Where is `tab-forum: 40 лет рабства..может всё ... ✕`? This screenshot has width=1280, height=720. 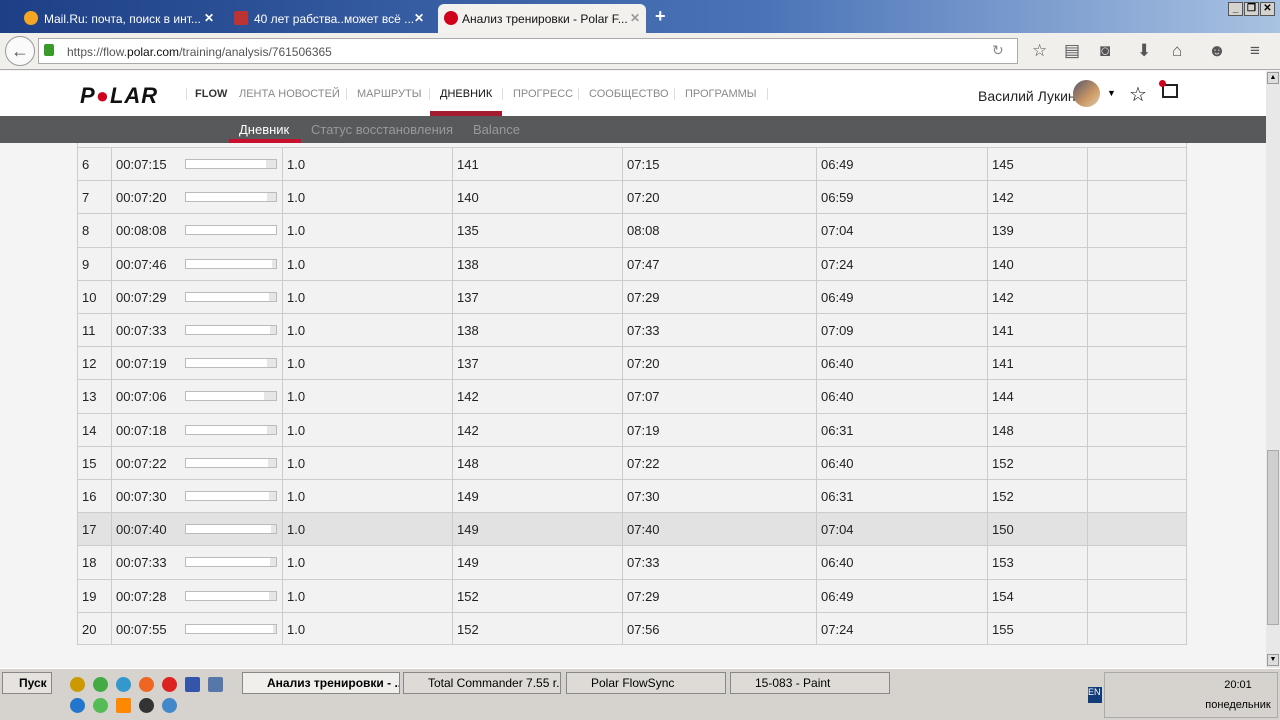 tab-forum: 40 лет рабства..может всё ... ✕ is located at coordinates (330, 18).